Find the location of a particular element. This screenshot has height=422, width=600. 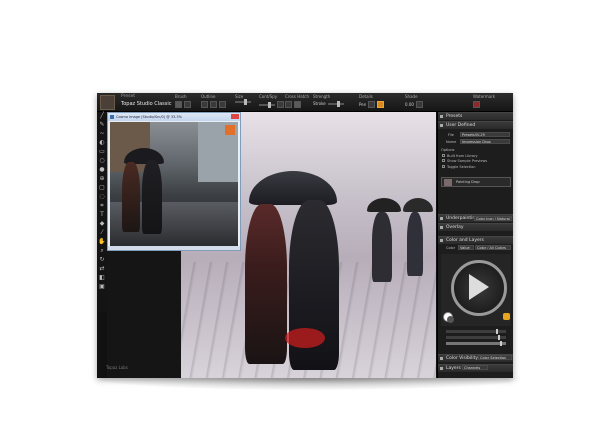

source-image-window: Cosmo Image (Studio/Src/0) @ 33.3% is located at coordinates (174, 181).